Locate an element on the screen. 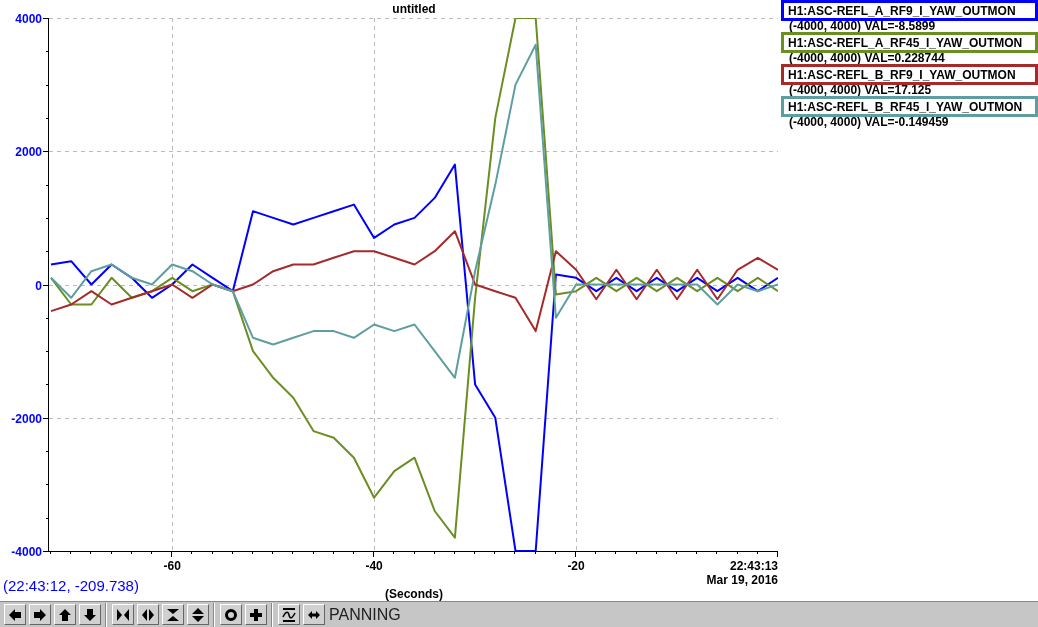 The width and height of the screenshot is (1038, 627). down-arrow-icon is located at coordinates (89, 614).